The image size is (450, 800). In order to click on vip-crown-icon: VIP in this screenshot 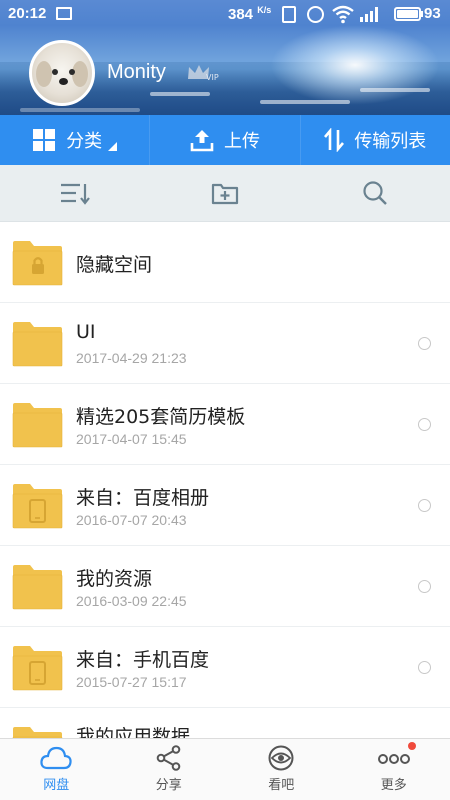, I will do `click(204, 73)`.